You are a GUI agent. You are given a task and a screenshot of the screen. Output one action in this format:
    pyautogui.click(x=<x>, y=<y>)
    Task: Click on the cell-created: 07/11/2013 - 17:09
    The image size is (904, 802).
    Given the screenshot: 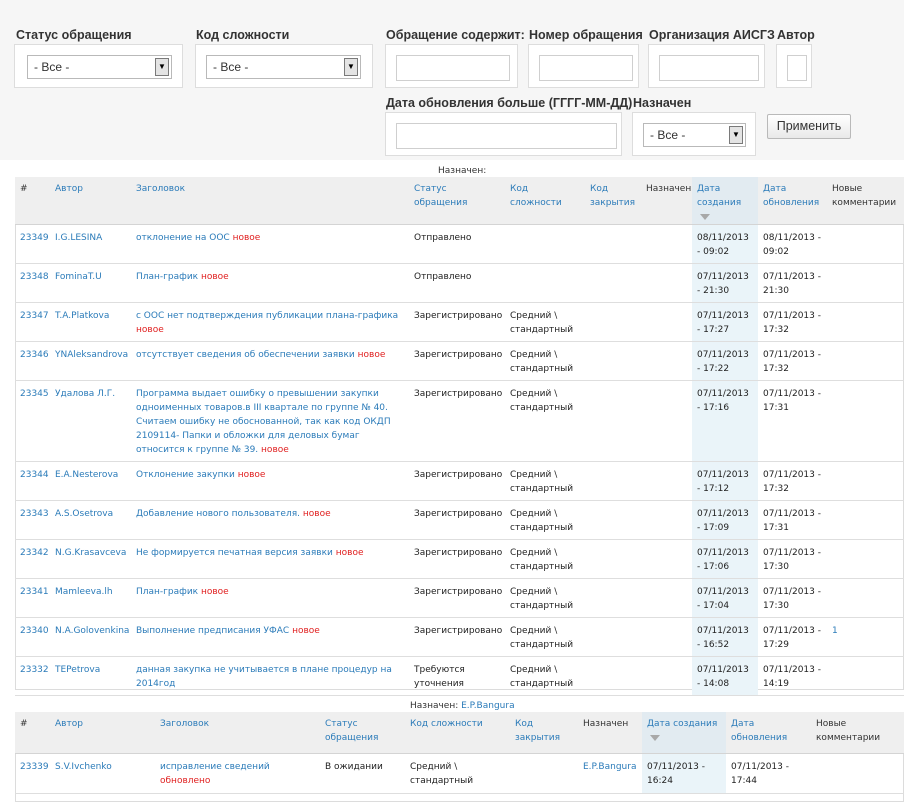 What is the action you would take?
    pyautogui.click(x=725, y=520)
    